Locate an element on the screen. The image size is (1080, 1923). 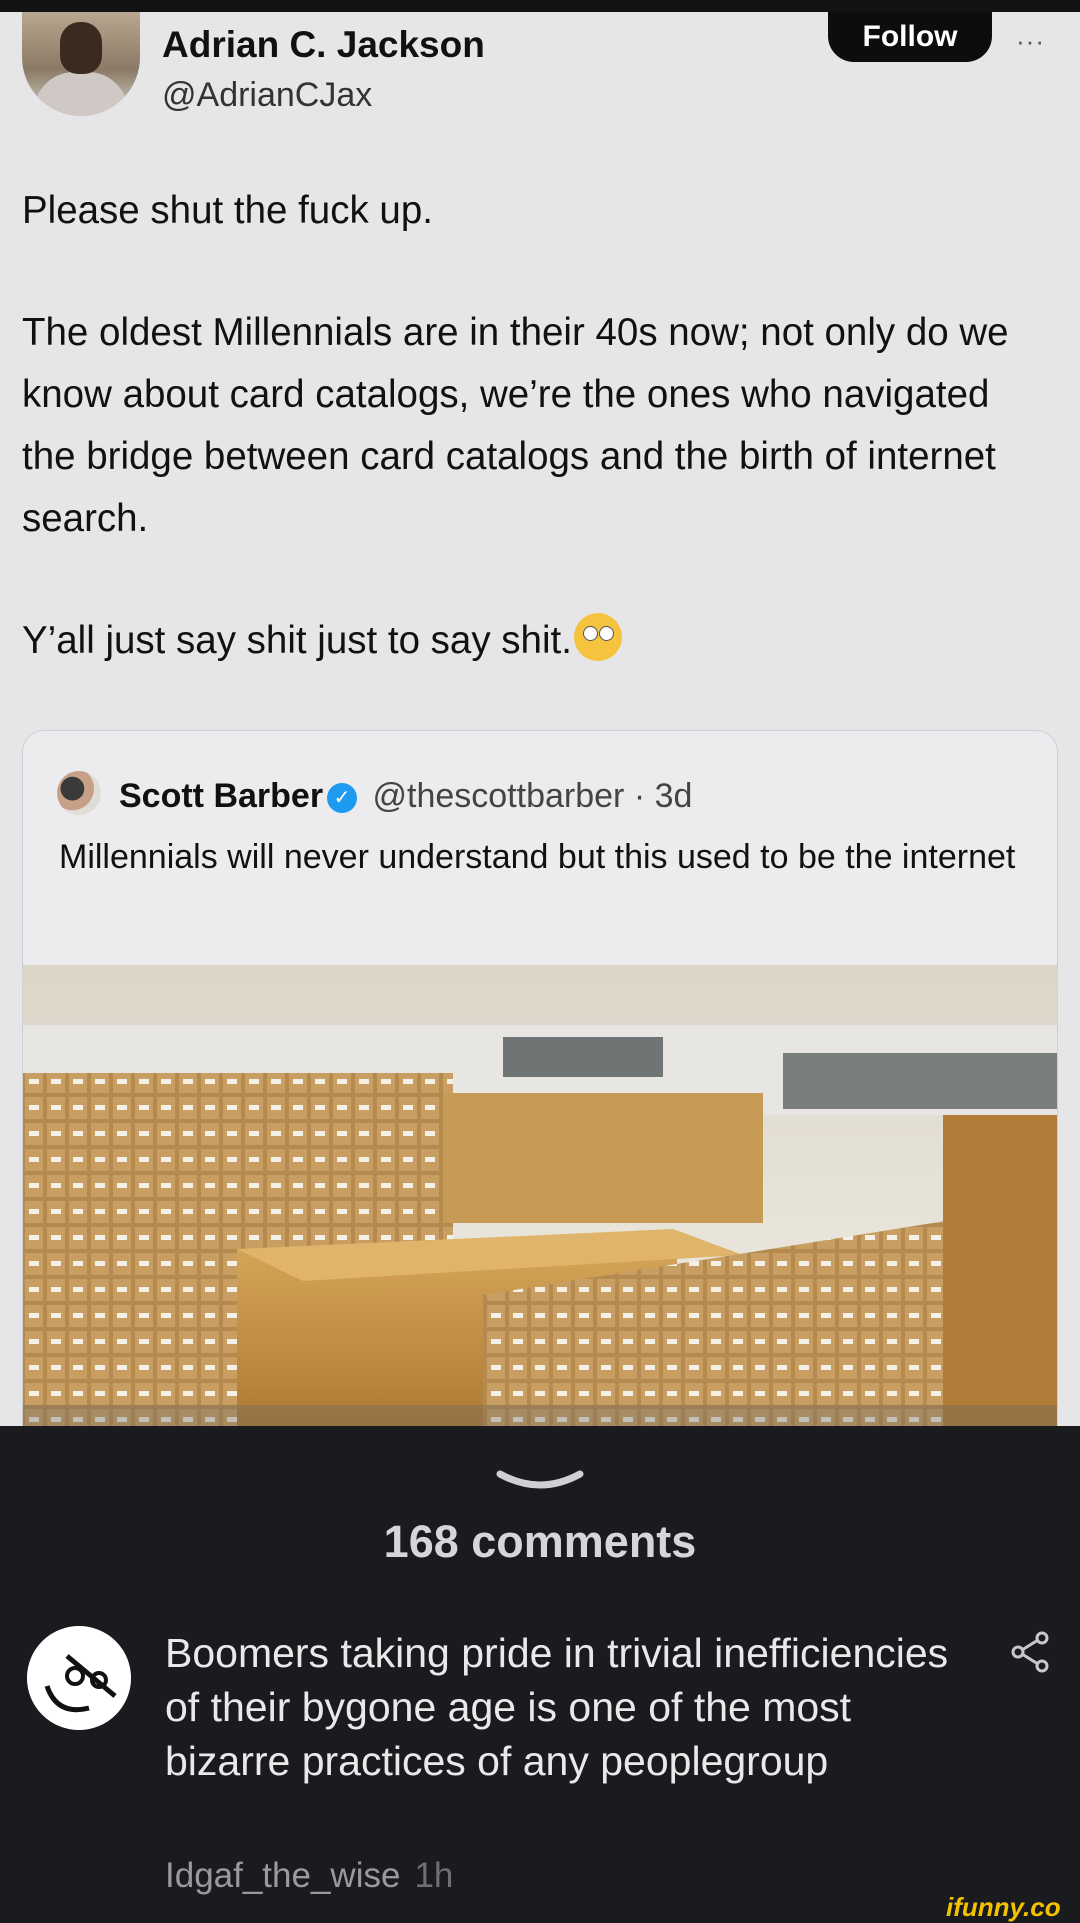
author-handle: @AdrianCJax is located at coordinates (267, 95).